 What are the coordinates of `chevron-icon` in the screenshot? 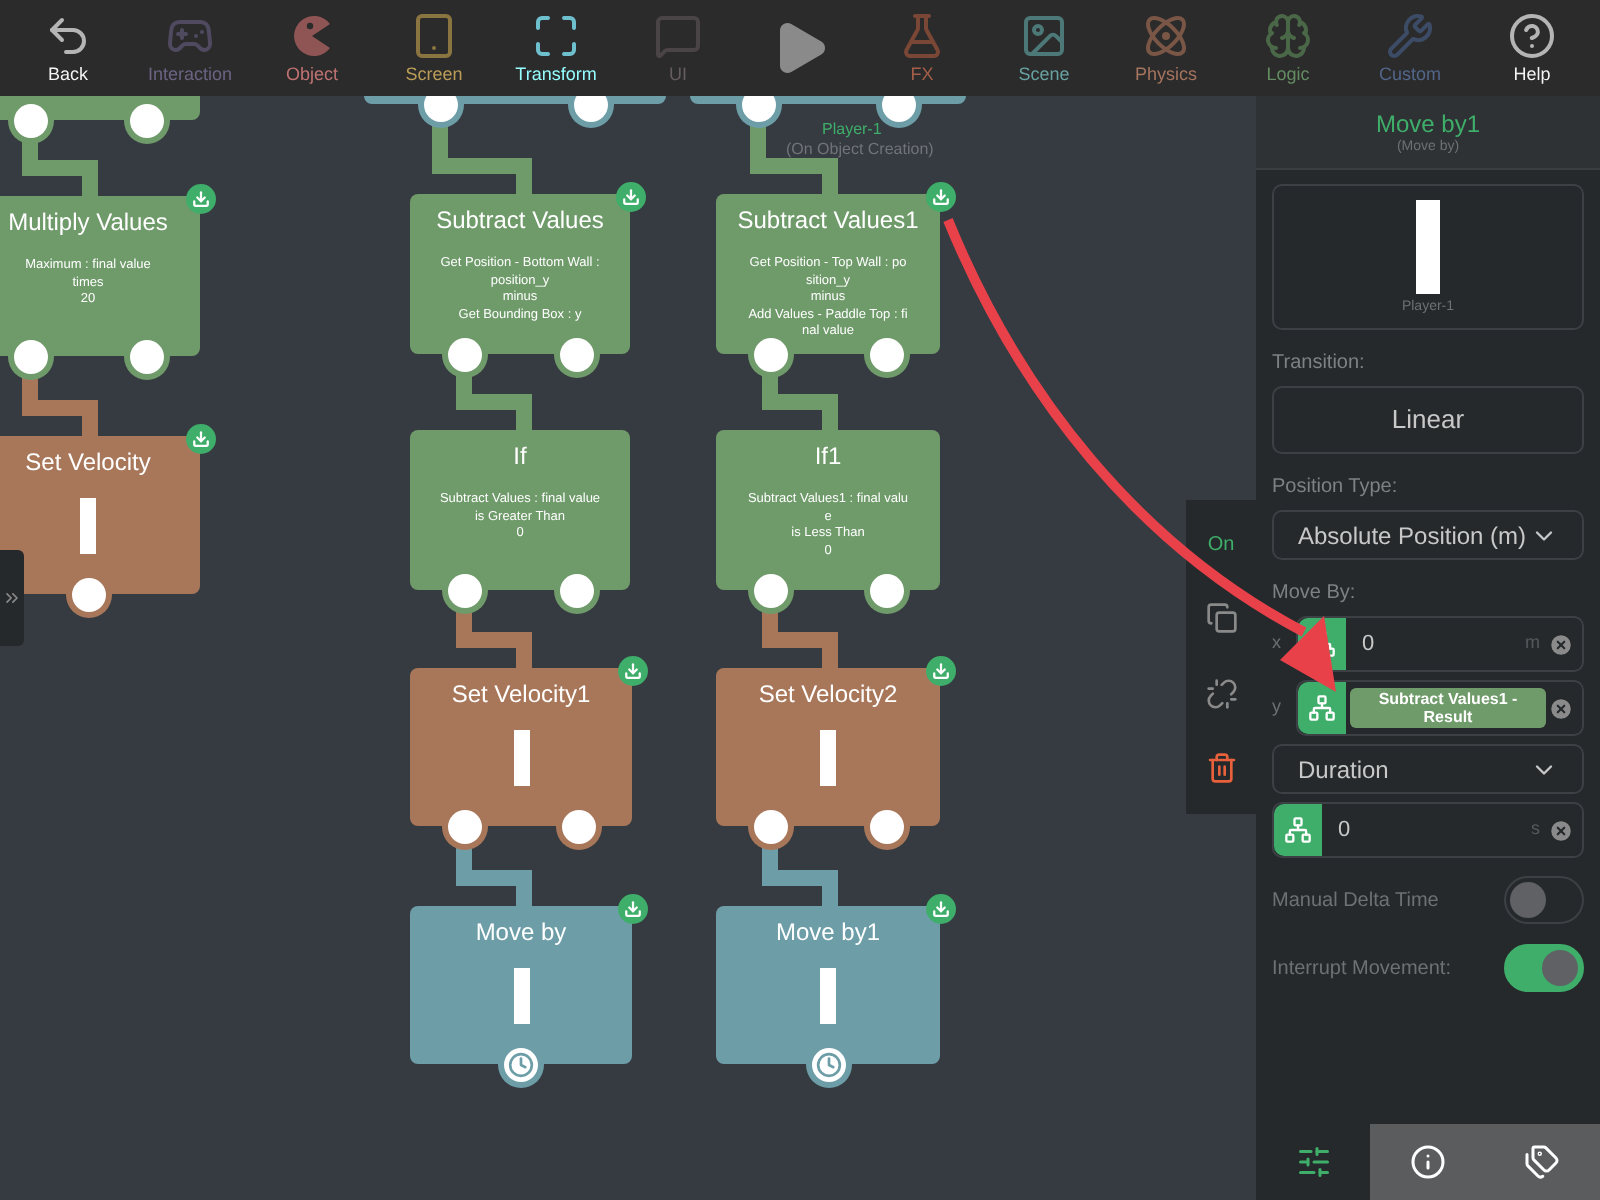 It's located at (12, 598).